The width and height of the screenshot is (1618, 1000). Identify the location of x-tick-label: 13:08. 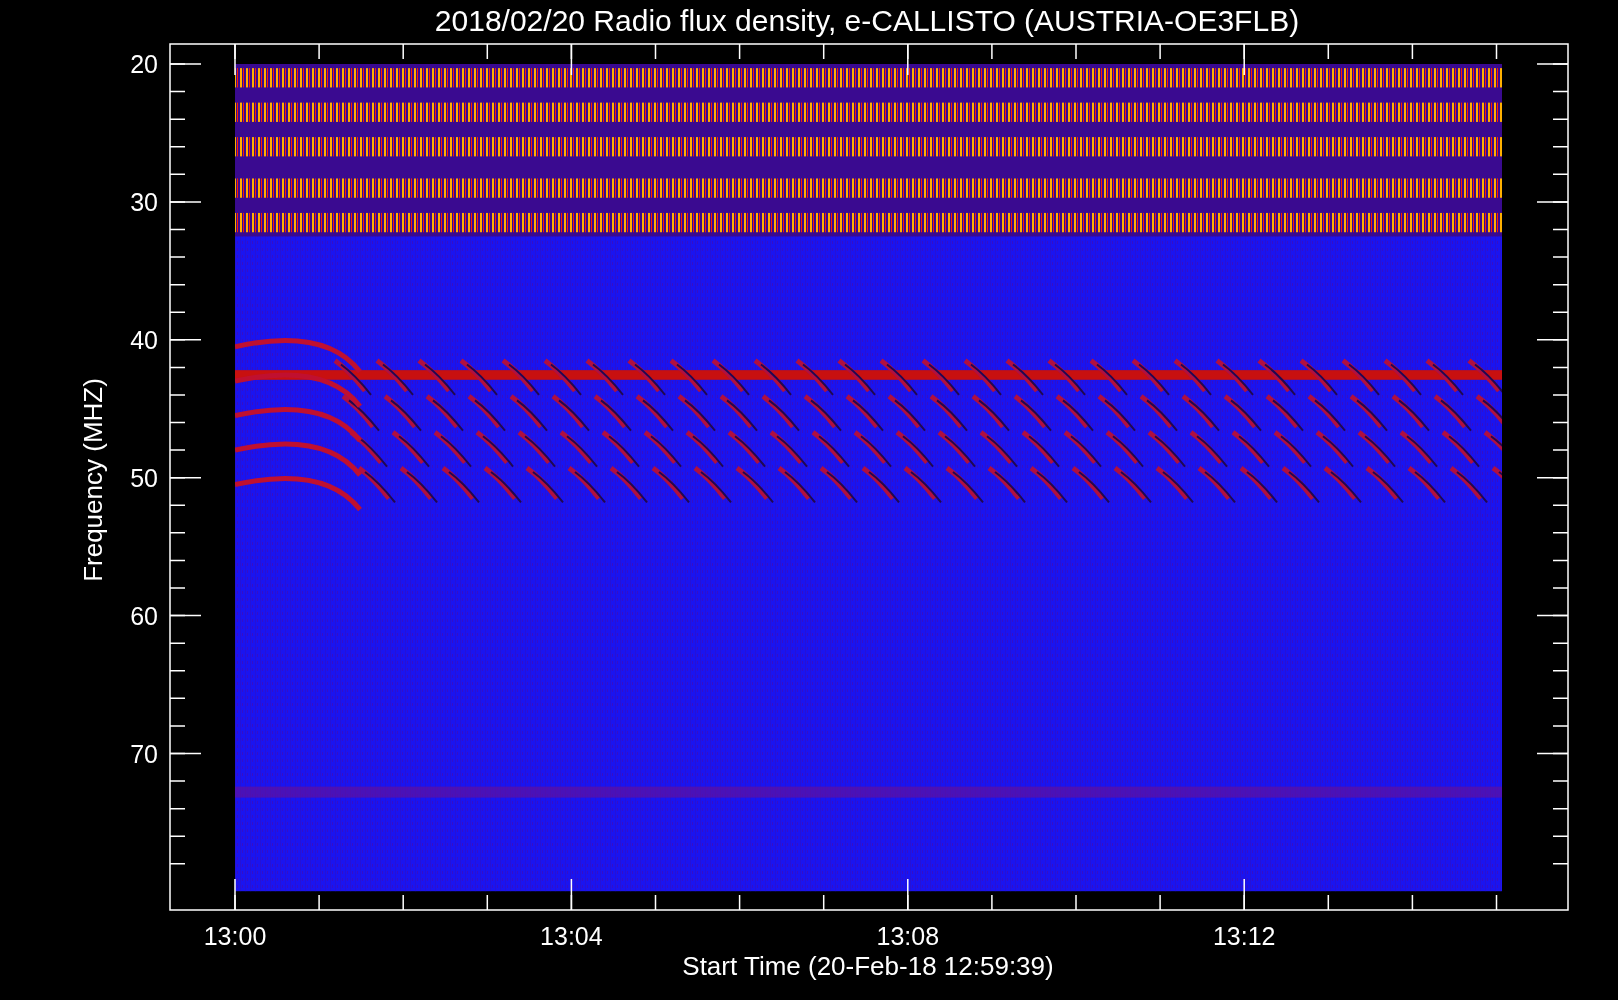
(908, 936).